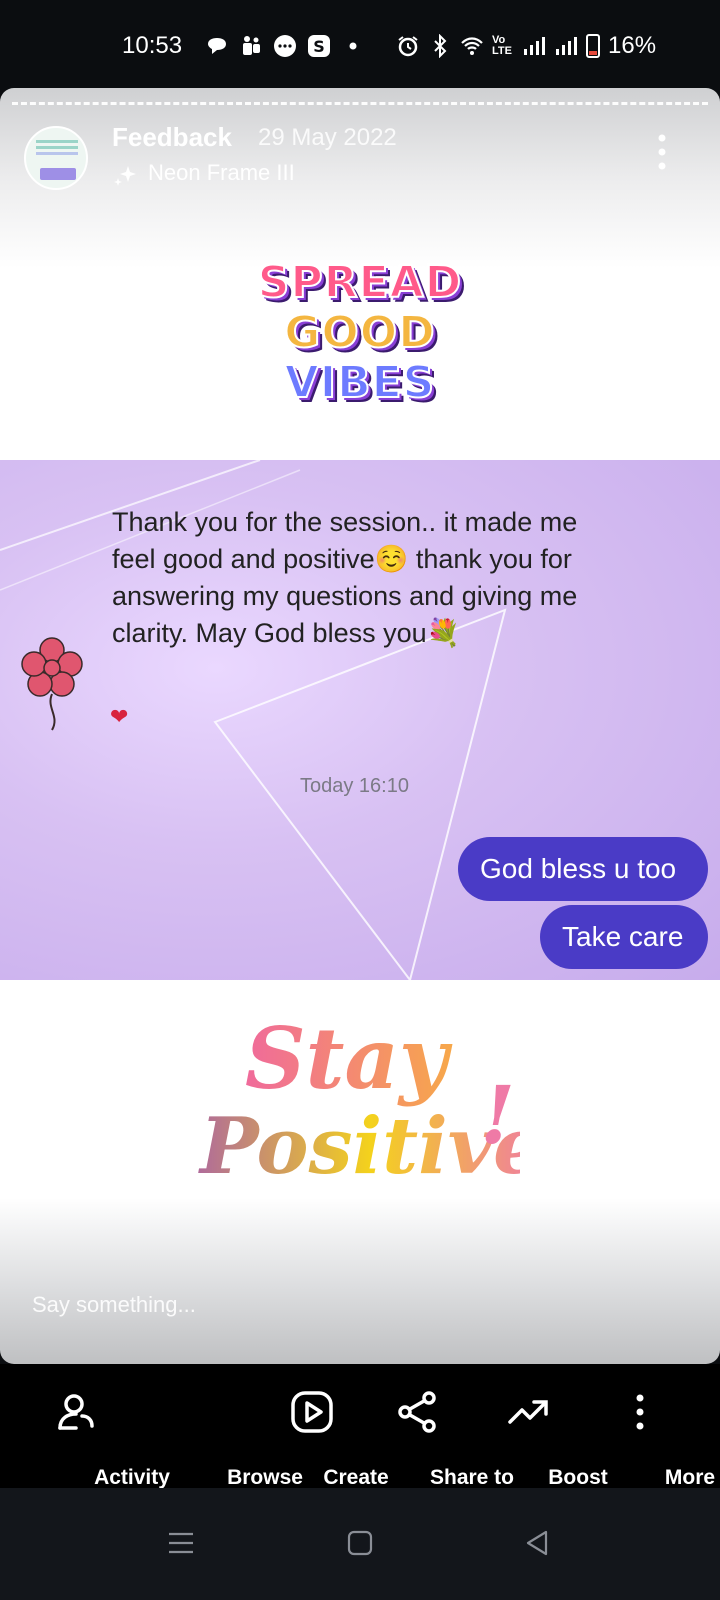 The height and width of the screenshot is (1600, 720). I want to click on home-icon, so click(360, 1543).